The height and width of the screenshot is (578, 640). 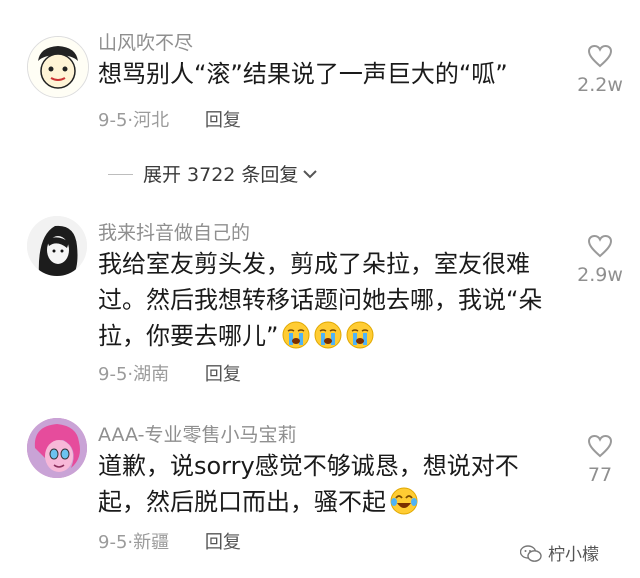 I want to click on comment-text-content: 道歉，说sorry感觉不够诚恳，想说对不起，然后脱口而出，骚不起, so click(x=308, y=484).